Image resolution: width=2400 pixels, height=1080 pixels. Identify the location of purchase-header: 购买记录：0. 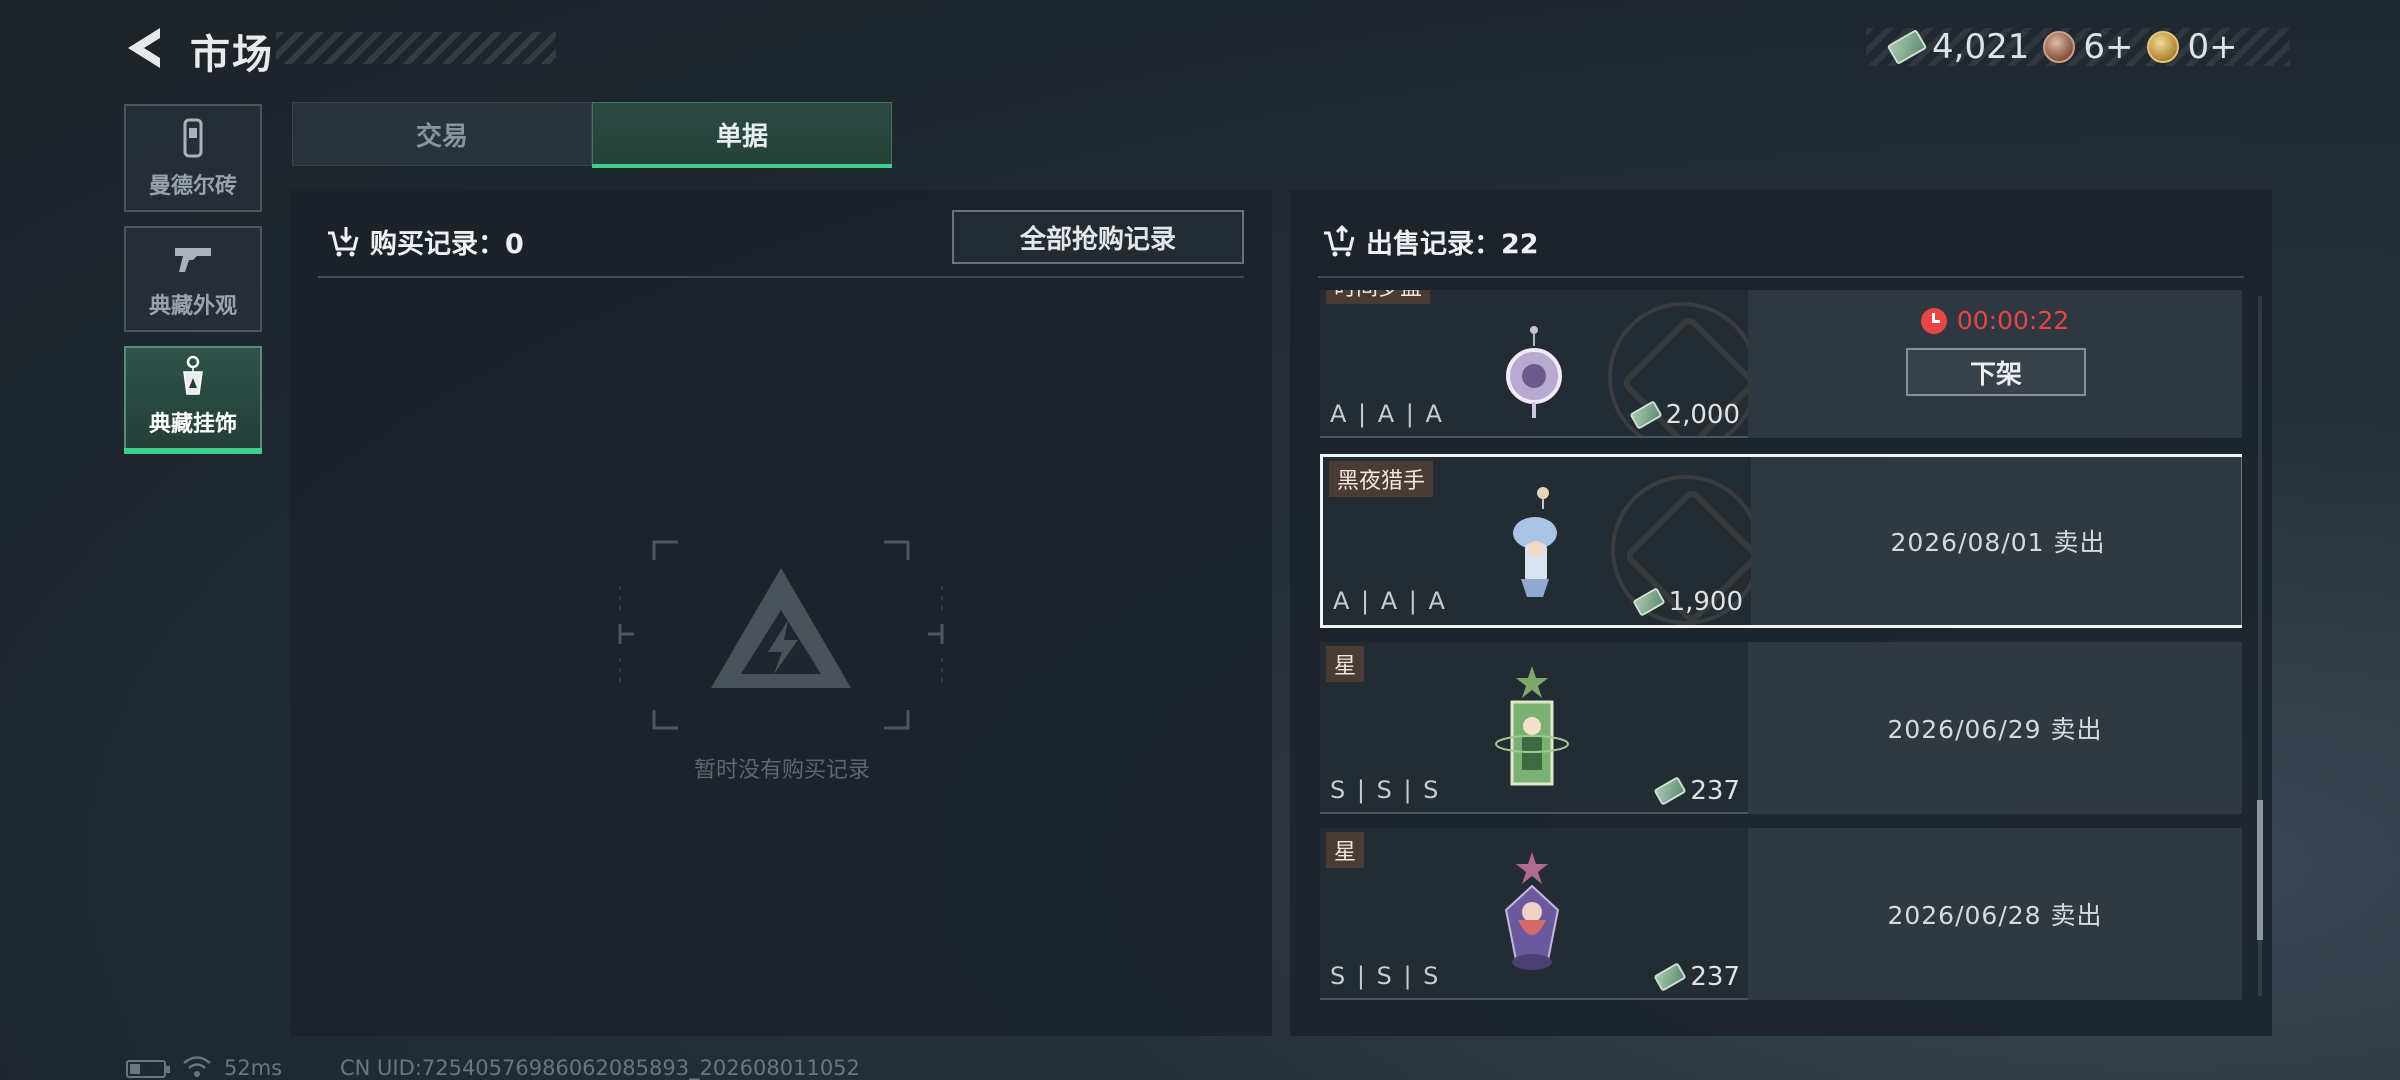
(425, 241).